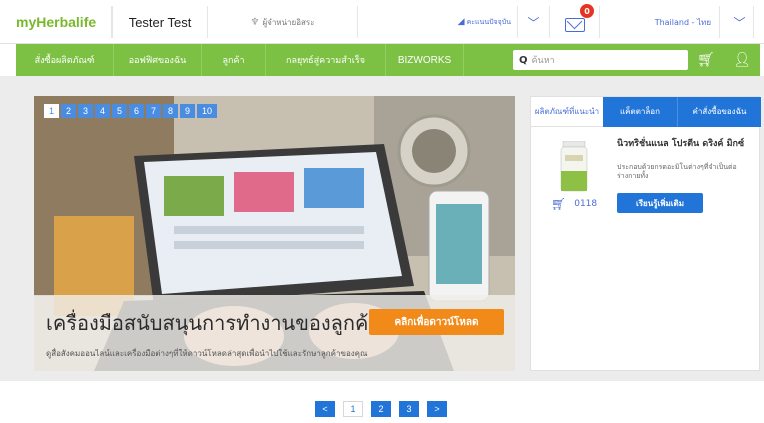 This screenshot has width=764, height=423. I want to click on region-dropdown-chevron-icon: ﹀, so click(740, 22).